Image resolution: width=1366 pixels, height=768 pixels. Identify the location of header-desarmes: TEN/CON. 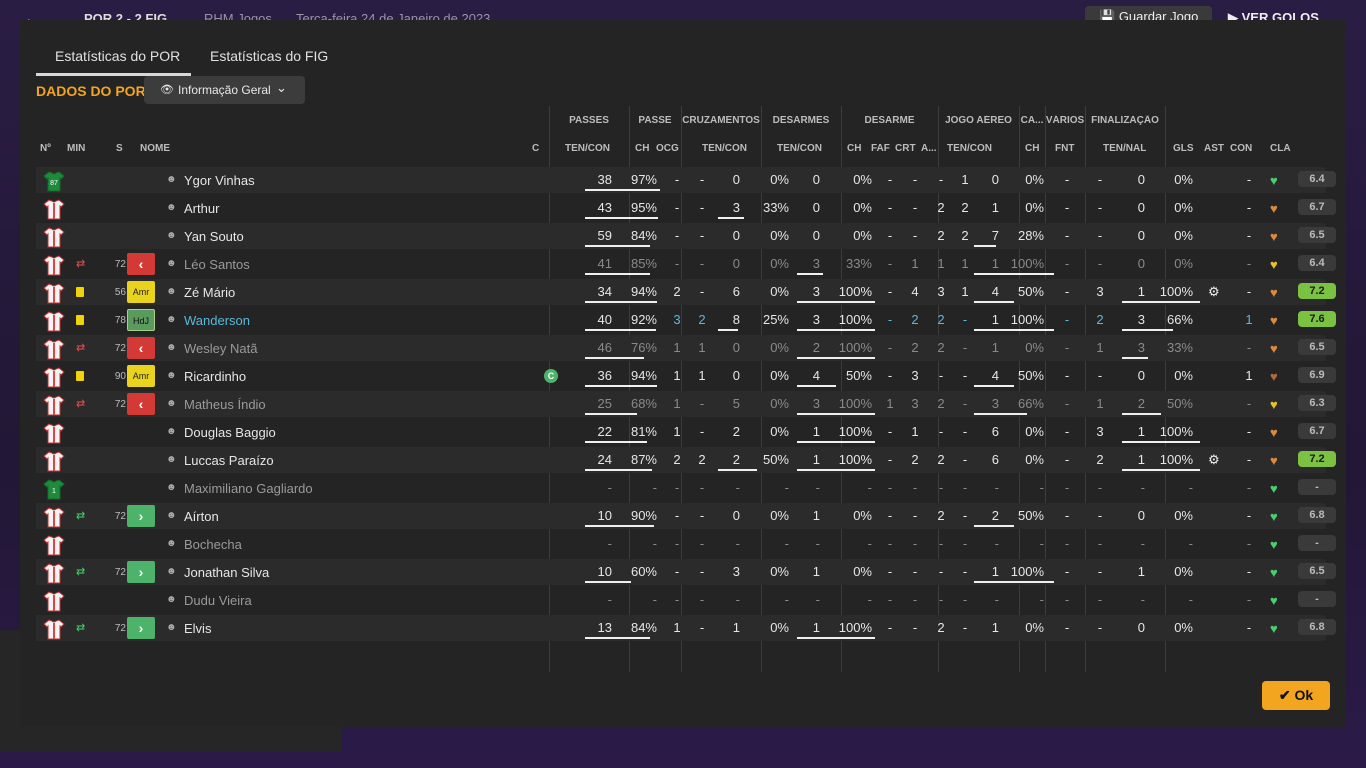
(799, 148).